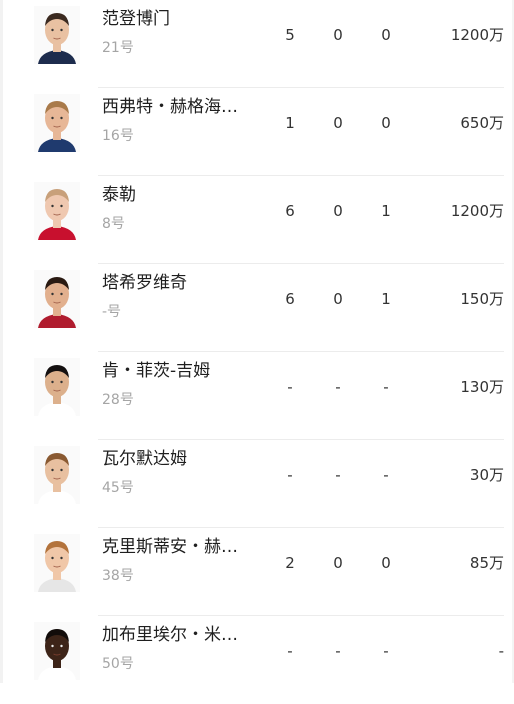 This screenshot has width=514, height=704. I want to click on player-name: 泰勒, so click(119, 195).